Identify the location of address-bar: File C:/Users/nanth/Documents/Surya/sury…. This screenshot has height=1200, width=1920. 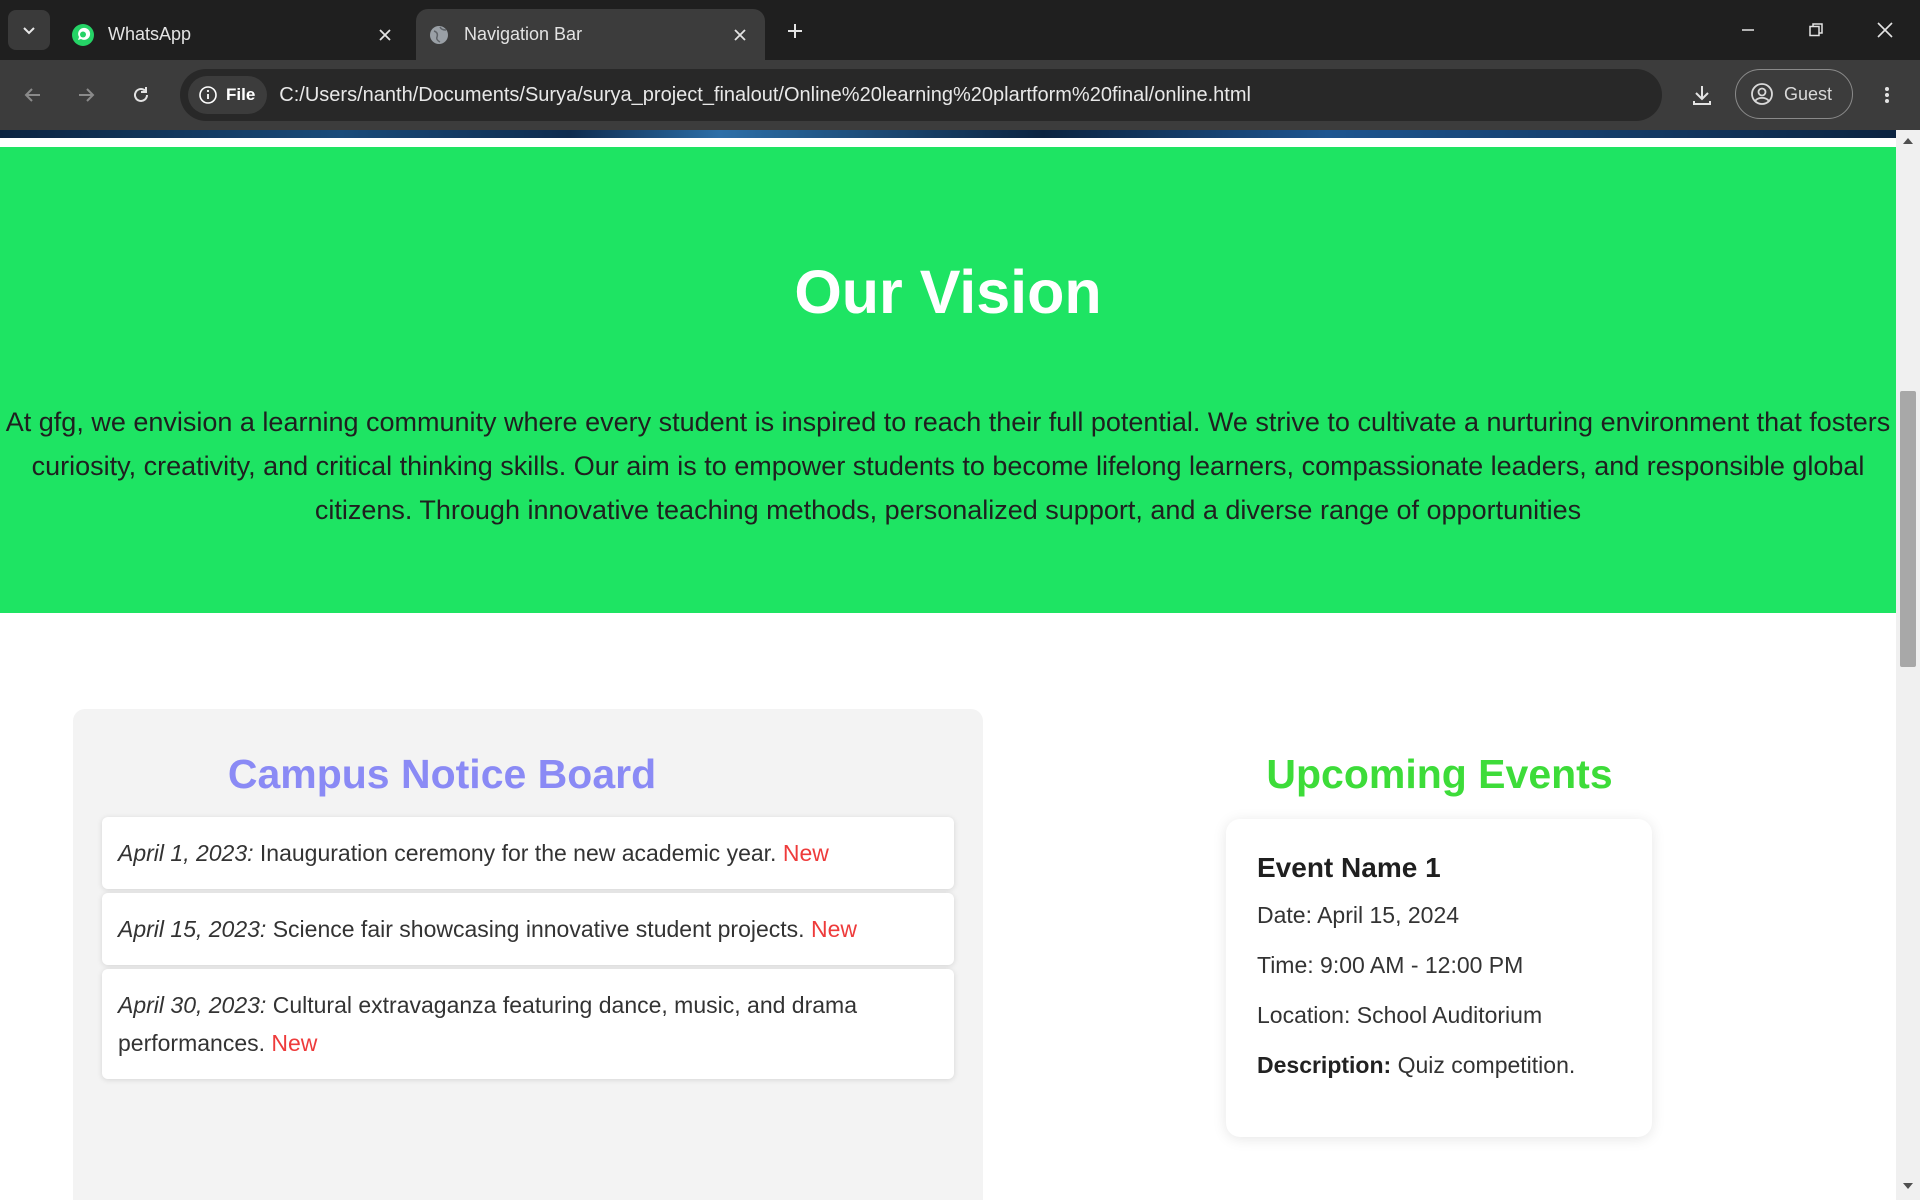
(921, 95).